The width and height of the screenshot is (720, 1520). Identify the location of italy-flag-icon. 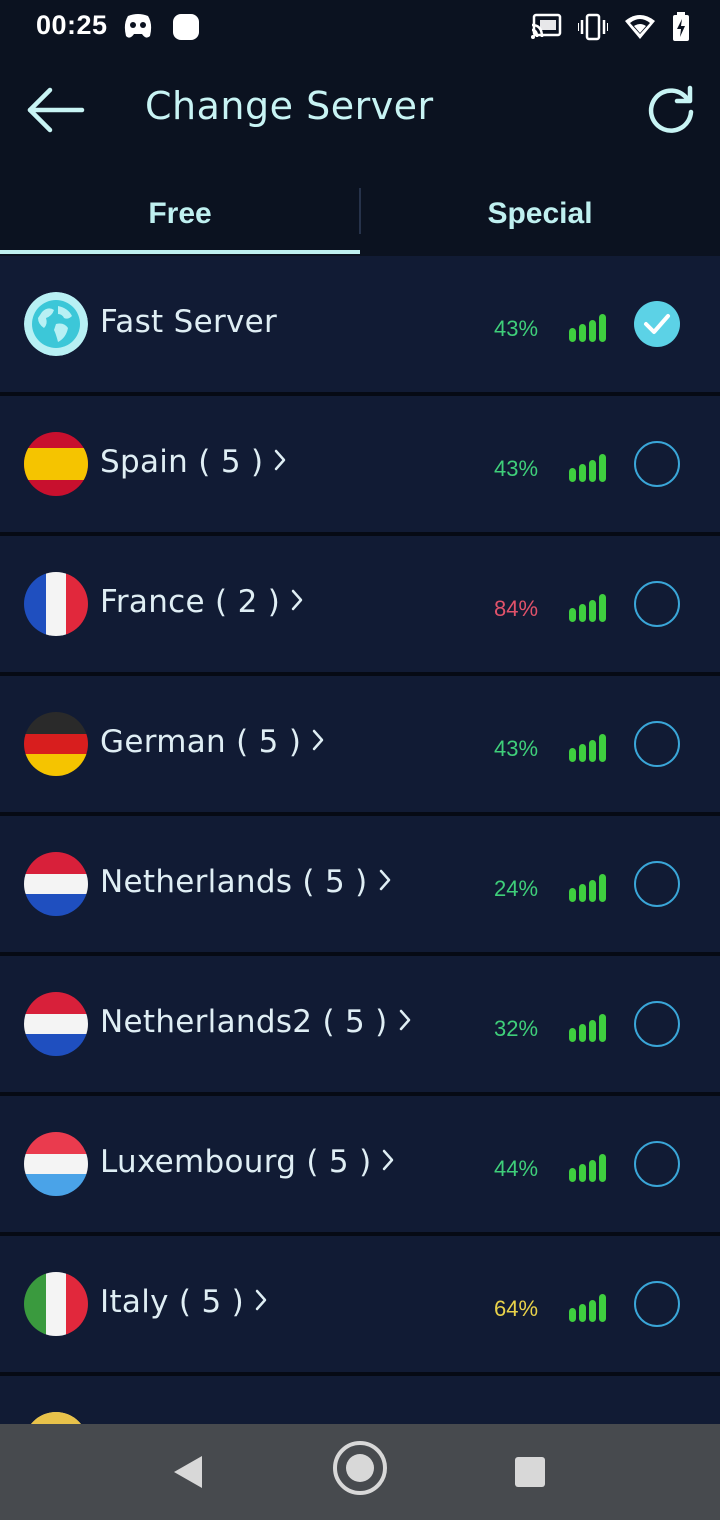
(56, 1304).